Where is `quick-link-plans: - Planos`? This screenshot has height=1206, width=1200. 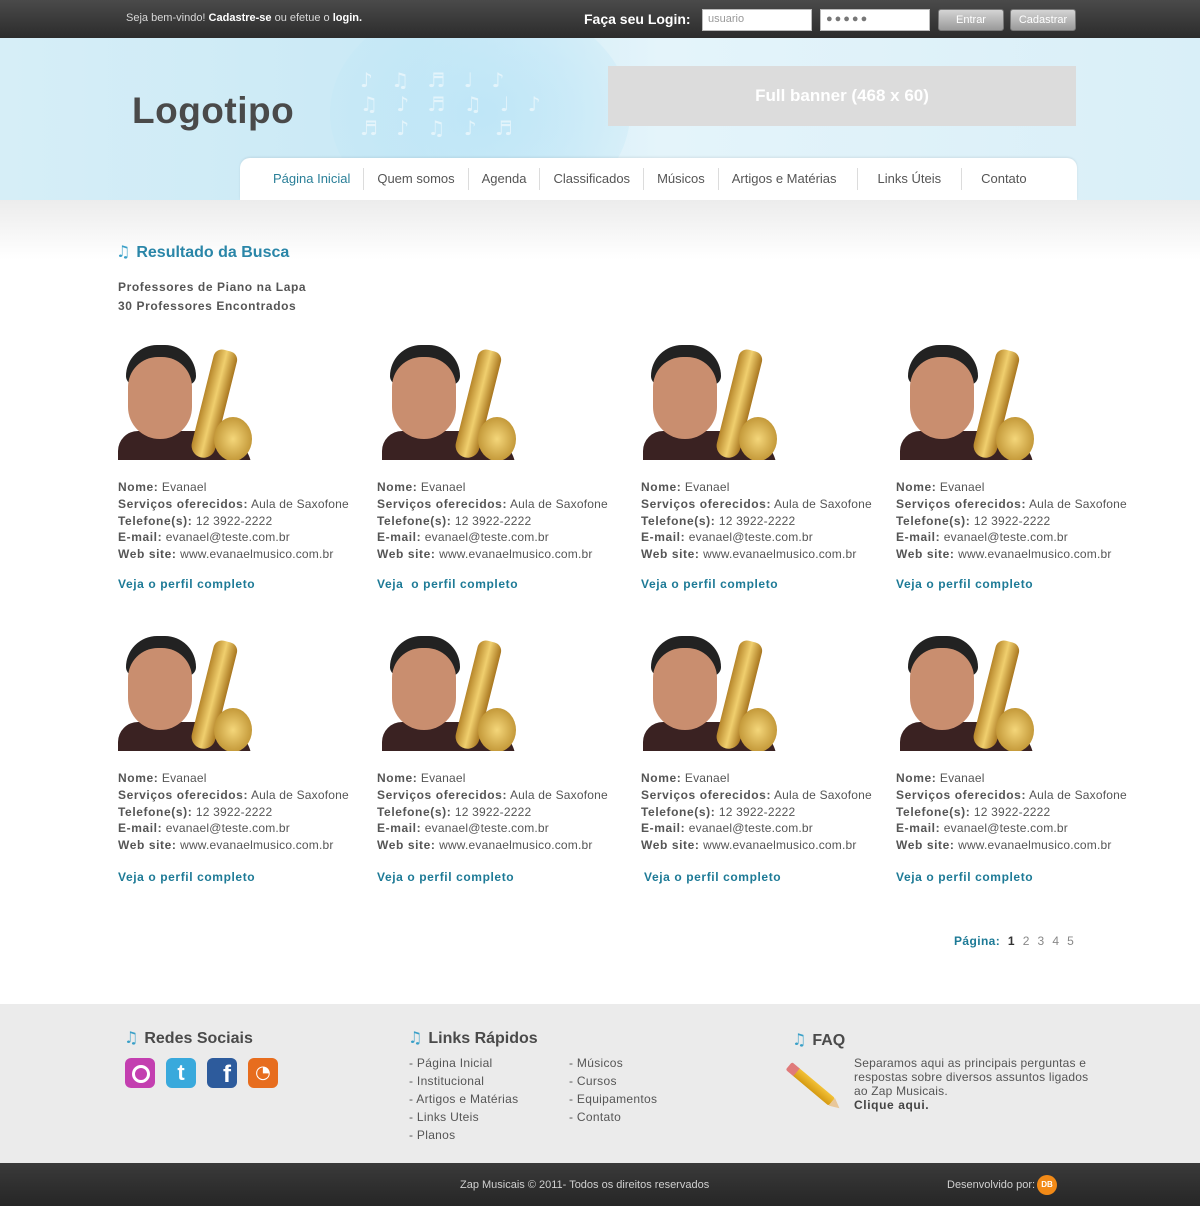 quick-link-plans: - Planos is located at coordinates (463, 1135).